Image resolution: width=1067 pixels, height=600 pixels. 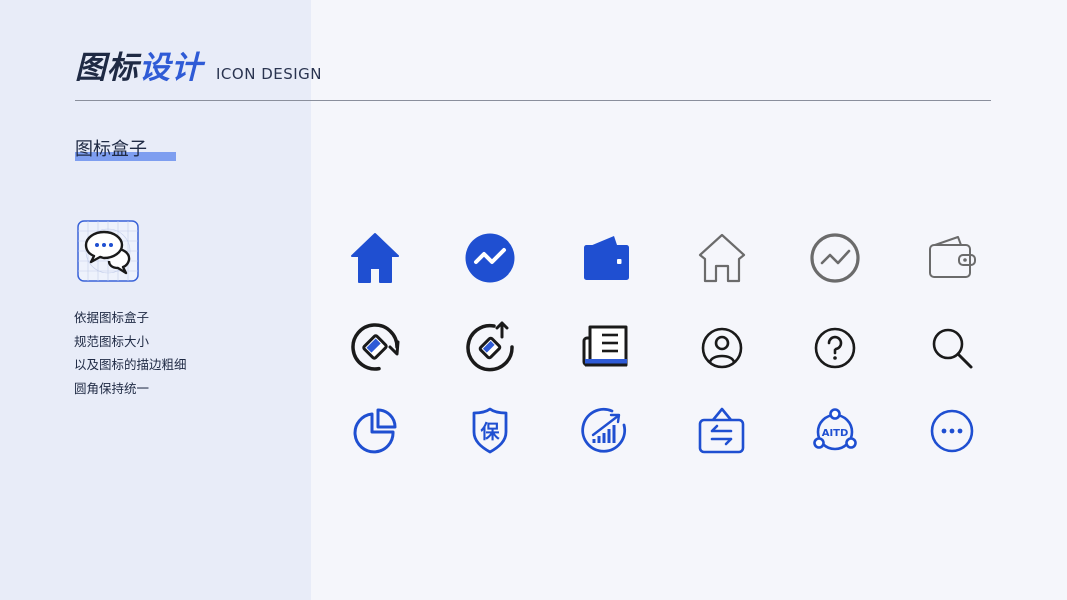 I want to click on insurance-shield-icon: 保, so click(x=490, y=431).